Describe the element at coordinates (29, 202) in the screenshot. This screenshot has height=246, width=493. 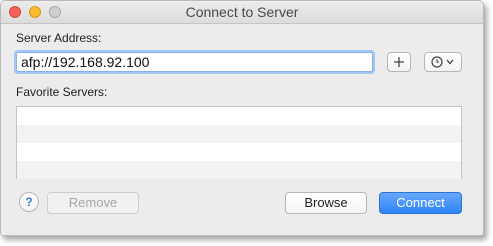
I see `help-button: ?` at that location.